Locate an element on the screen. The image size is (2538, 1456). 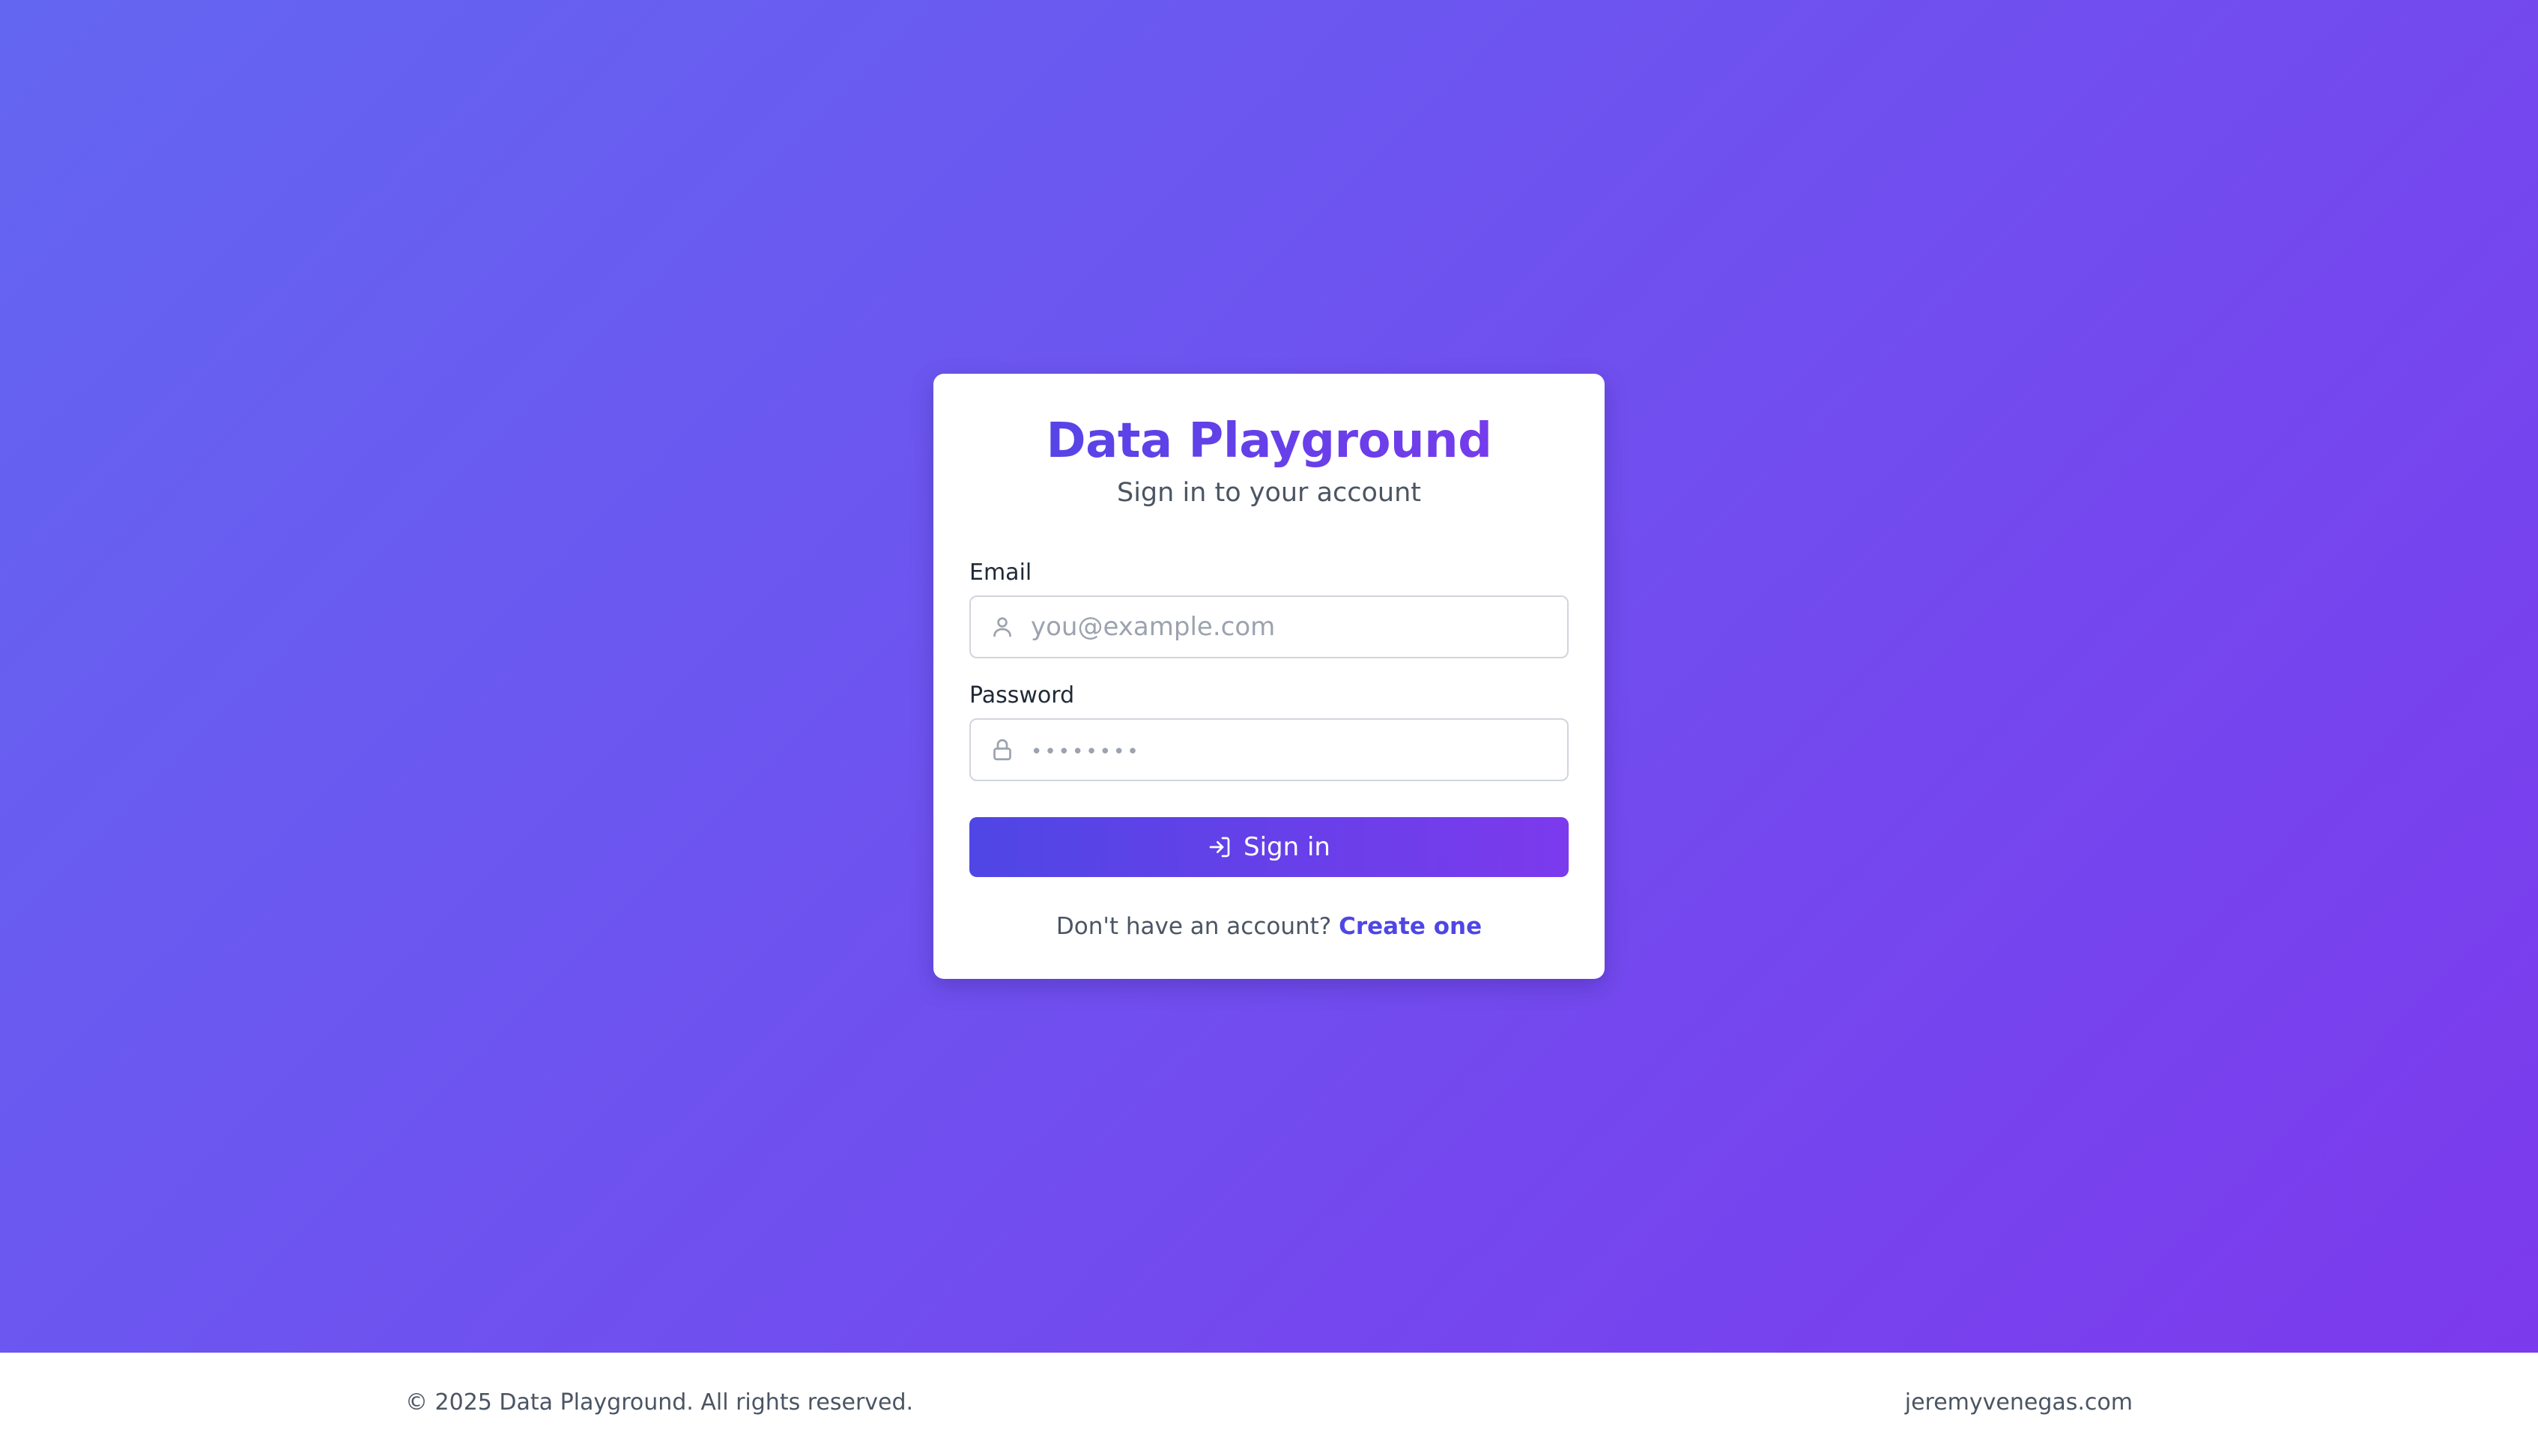
password-field is located at coordinates (1269, 749).